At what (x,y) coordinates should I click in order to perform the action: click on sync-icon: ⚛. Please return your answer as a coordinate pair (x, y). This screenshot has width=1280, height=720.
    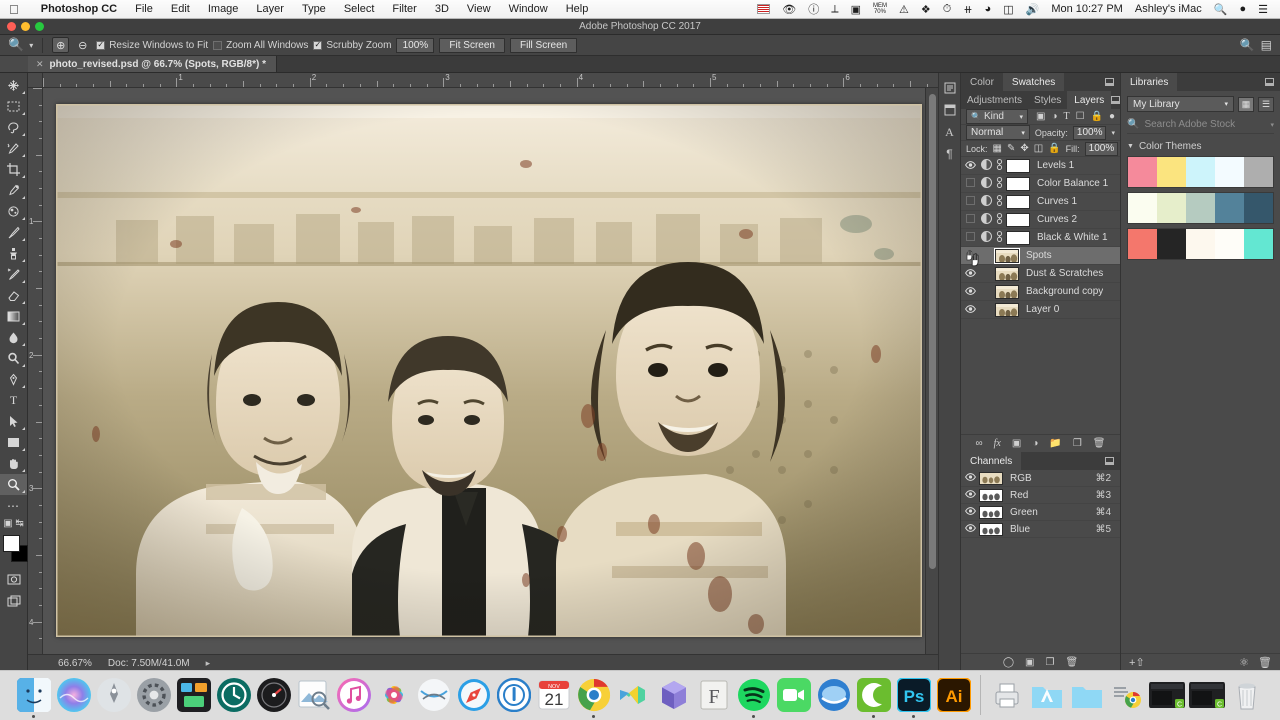
    Looking at the image, I should click on (1244, 662).